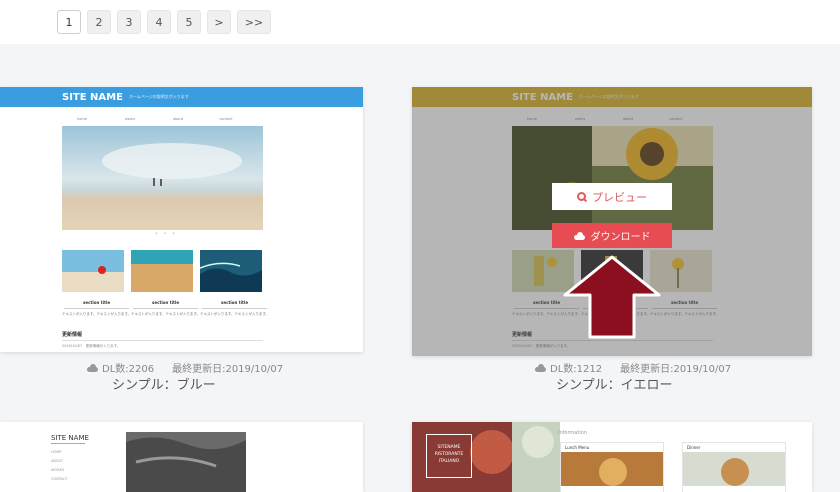  What do you see at coordinates (69, 22) in the screenshot?
I see `page-1-button: 1` at bounding box center [69, 22].